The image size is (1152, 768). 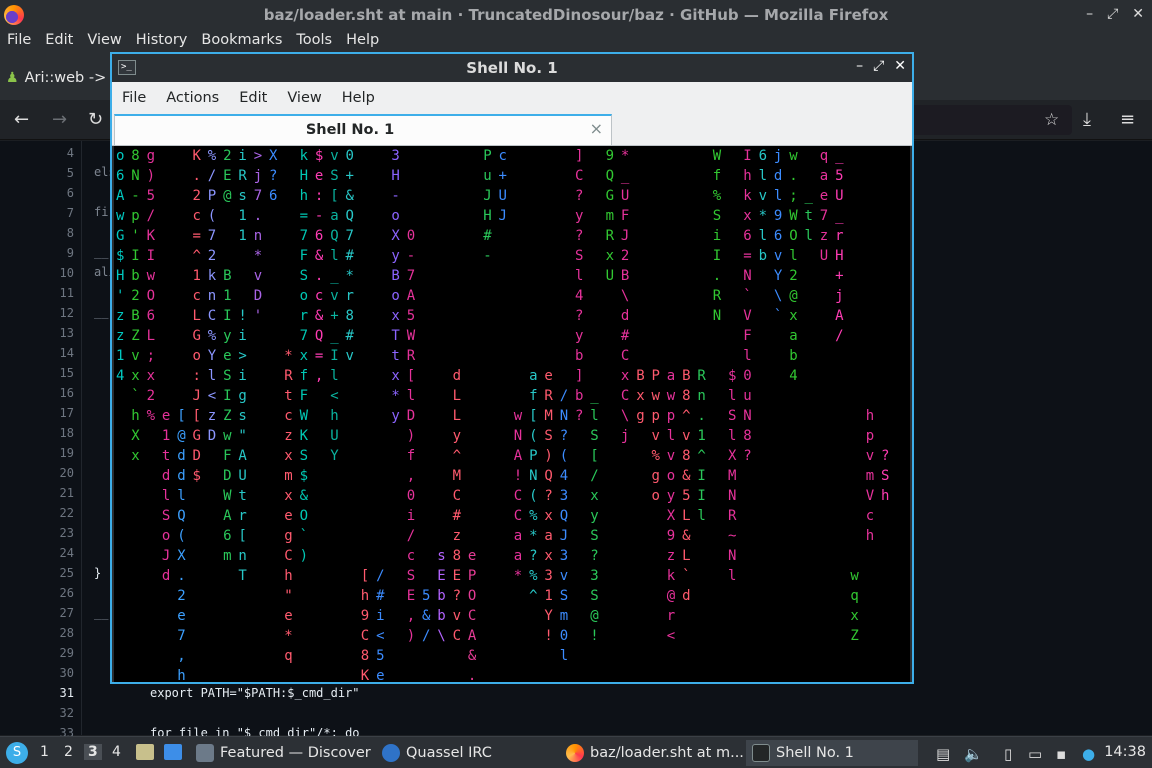 What do you see at coordinates (350, 130) in the screenshot?
I see `konsole-tab-label: Shell No. 1` at bounding box center [350, 130].